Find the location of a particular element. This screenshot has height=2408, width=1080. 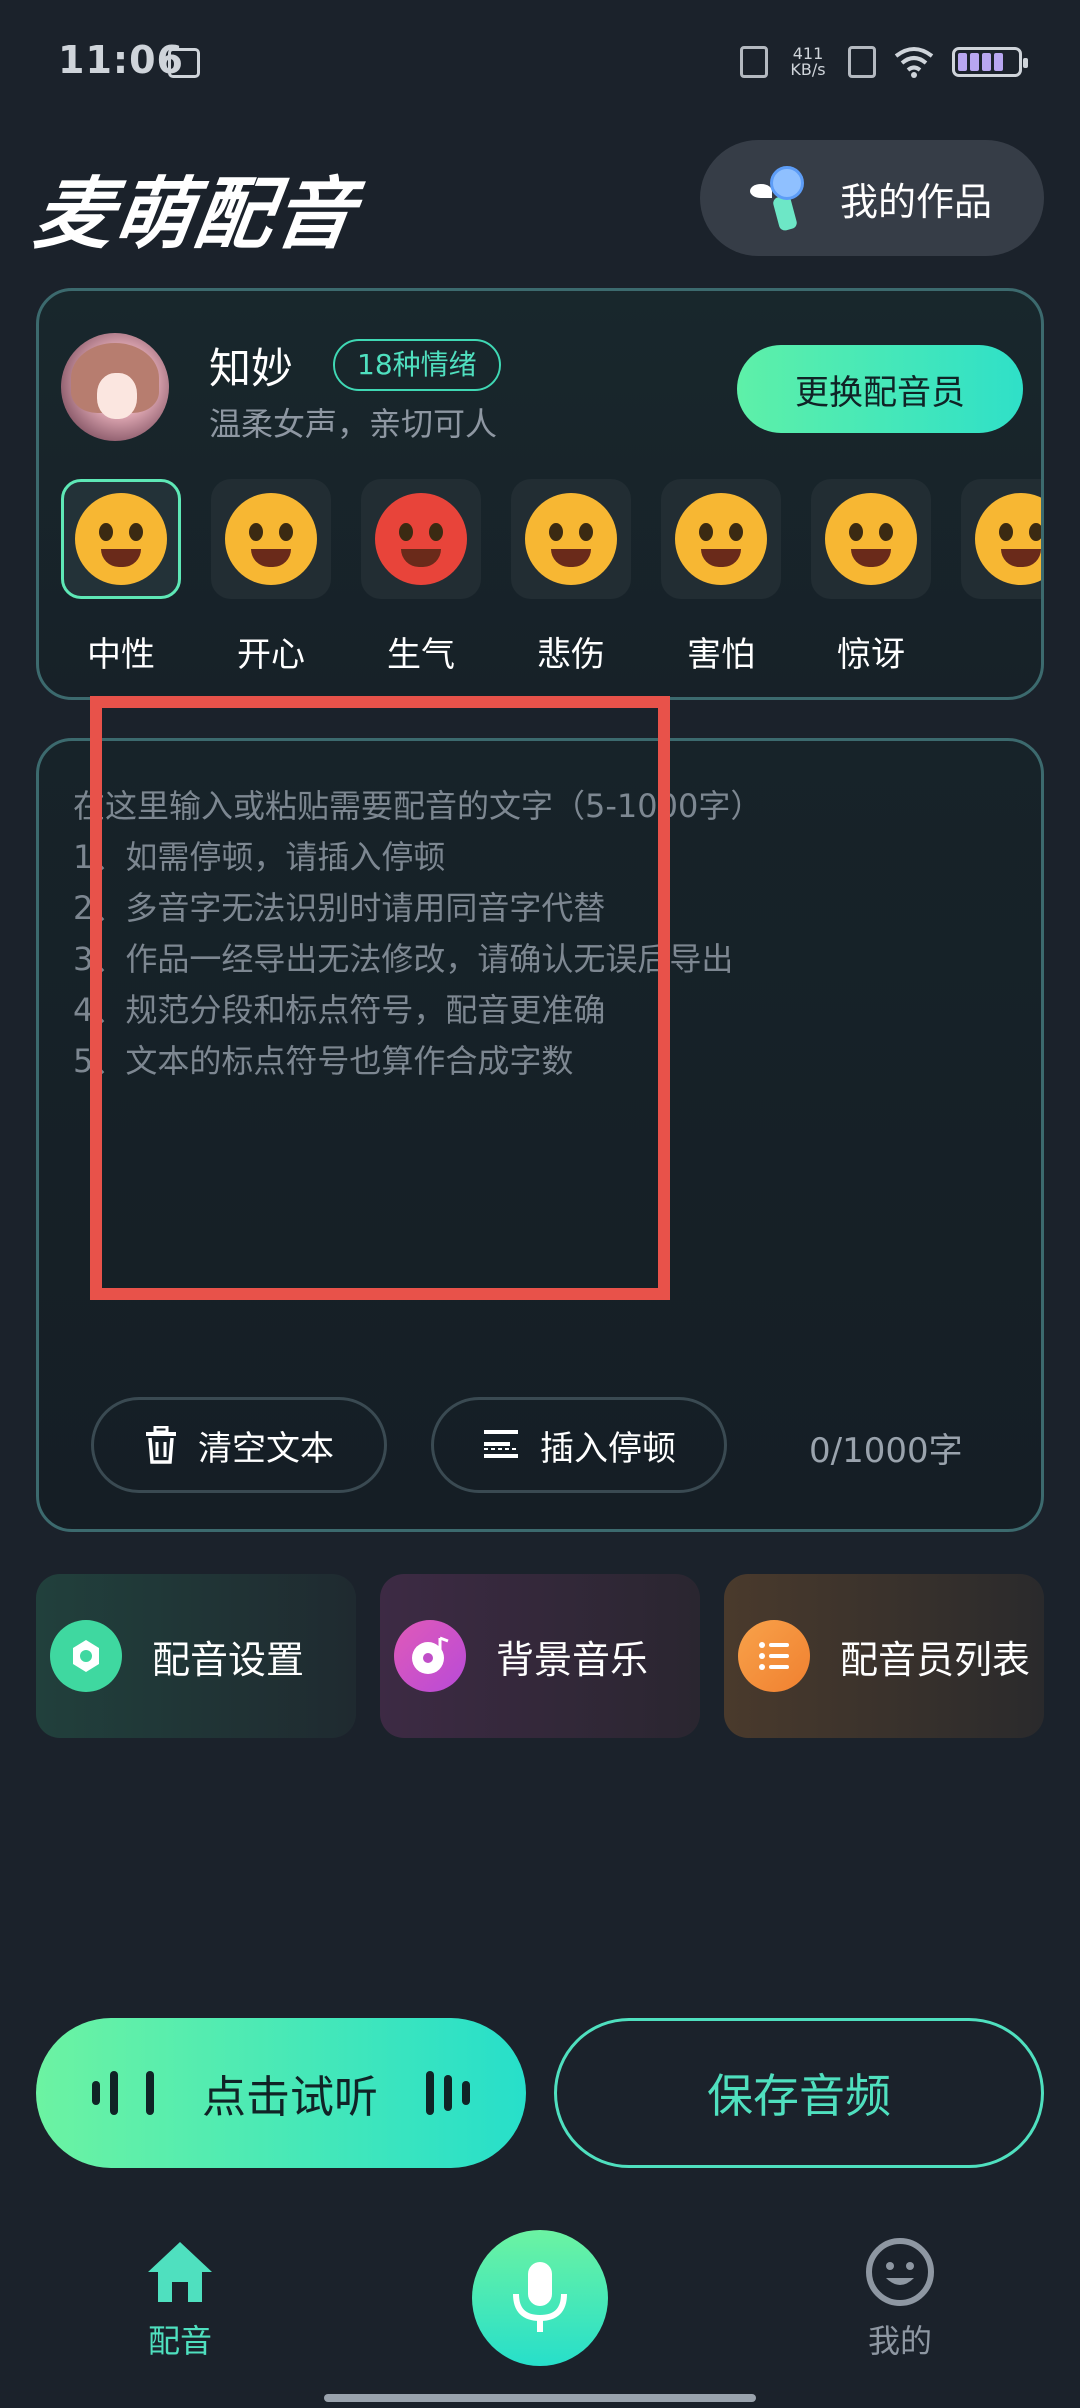

network-speed: 411 KB/s is located at coordinates (808, 62).